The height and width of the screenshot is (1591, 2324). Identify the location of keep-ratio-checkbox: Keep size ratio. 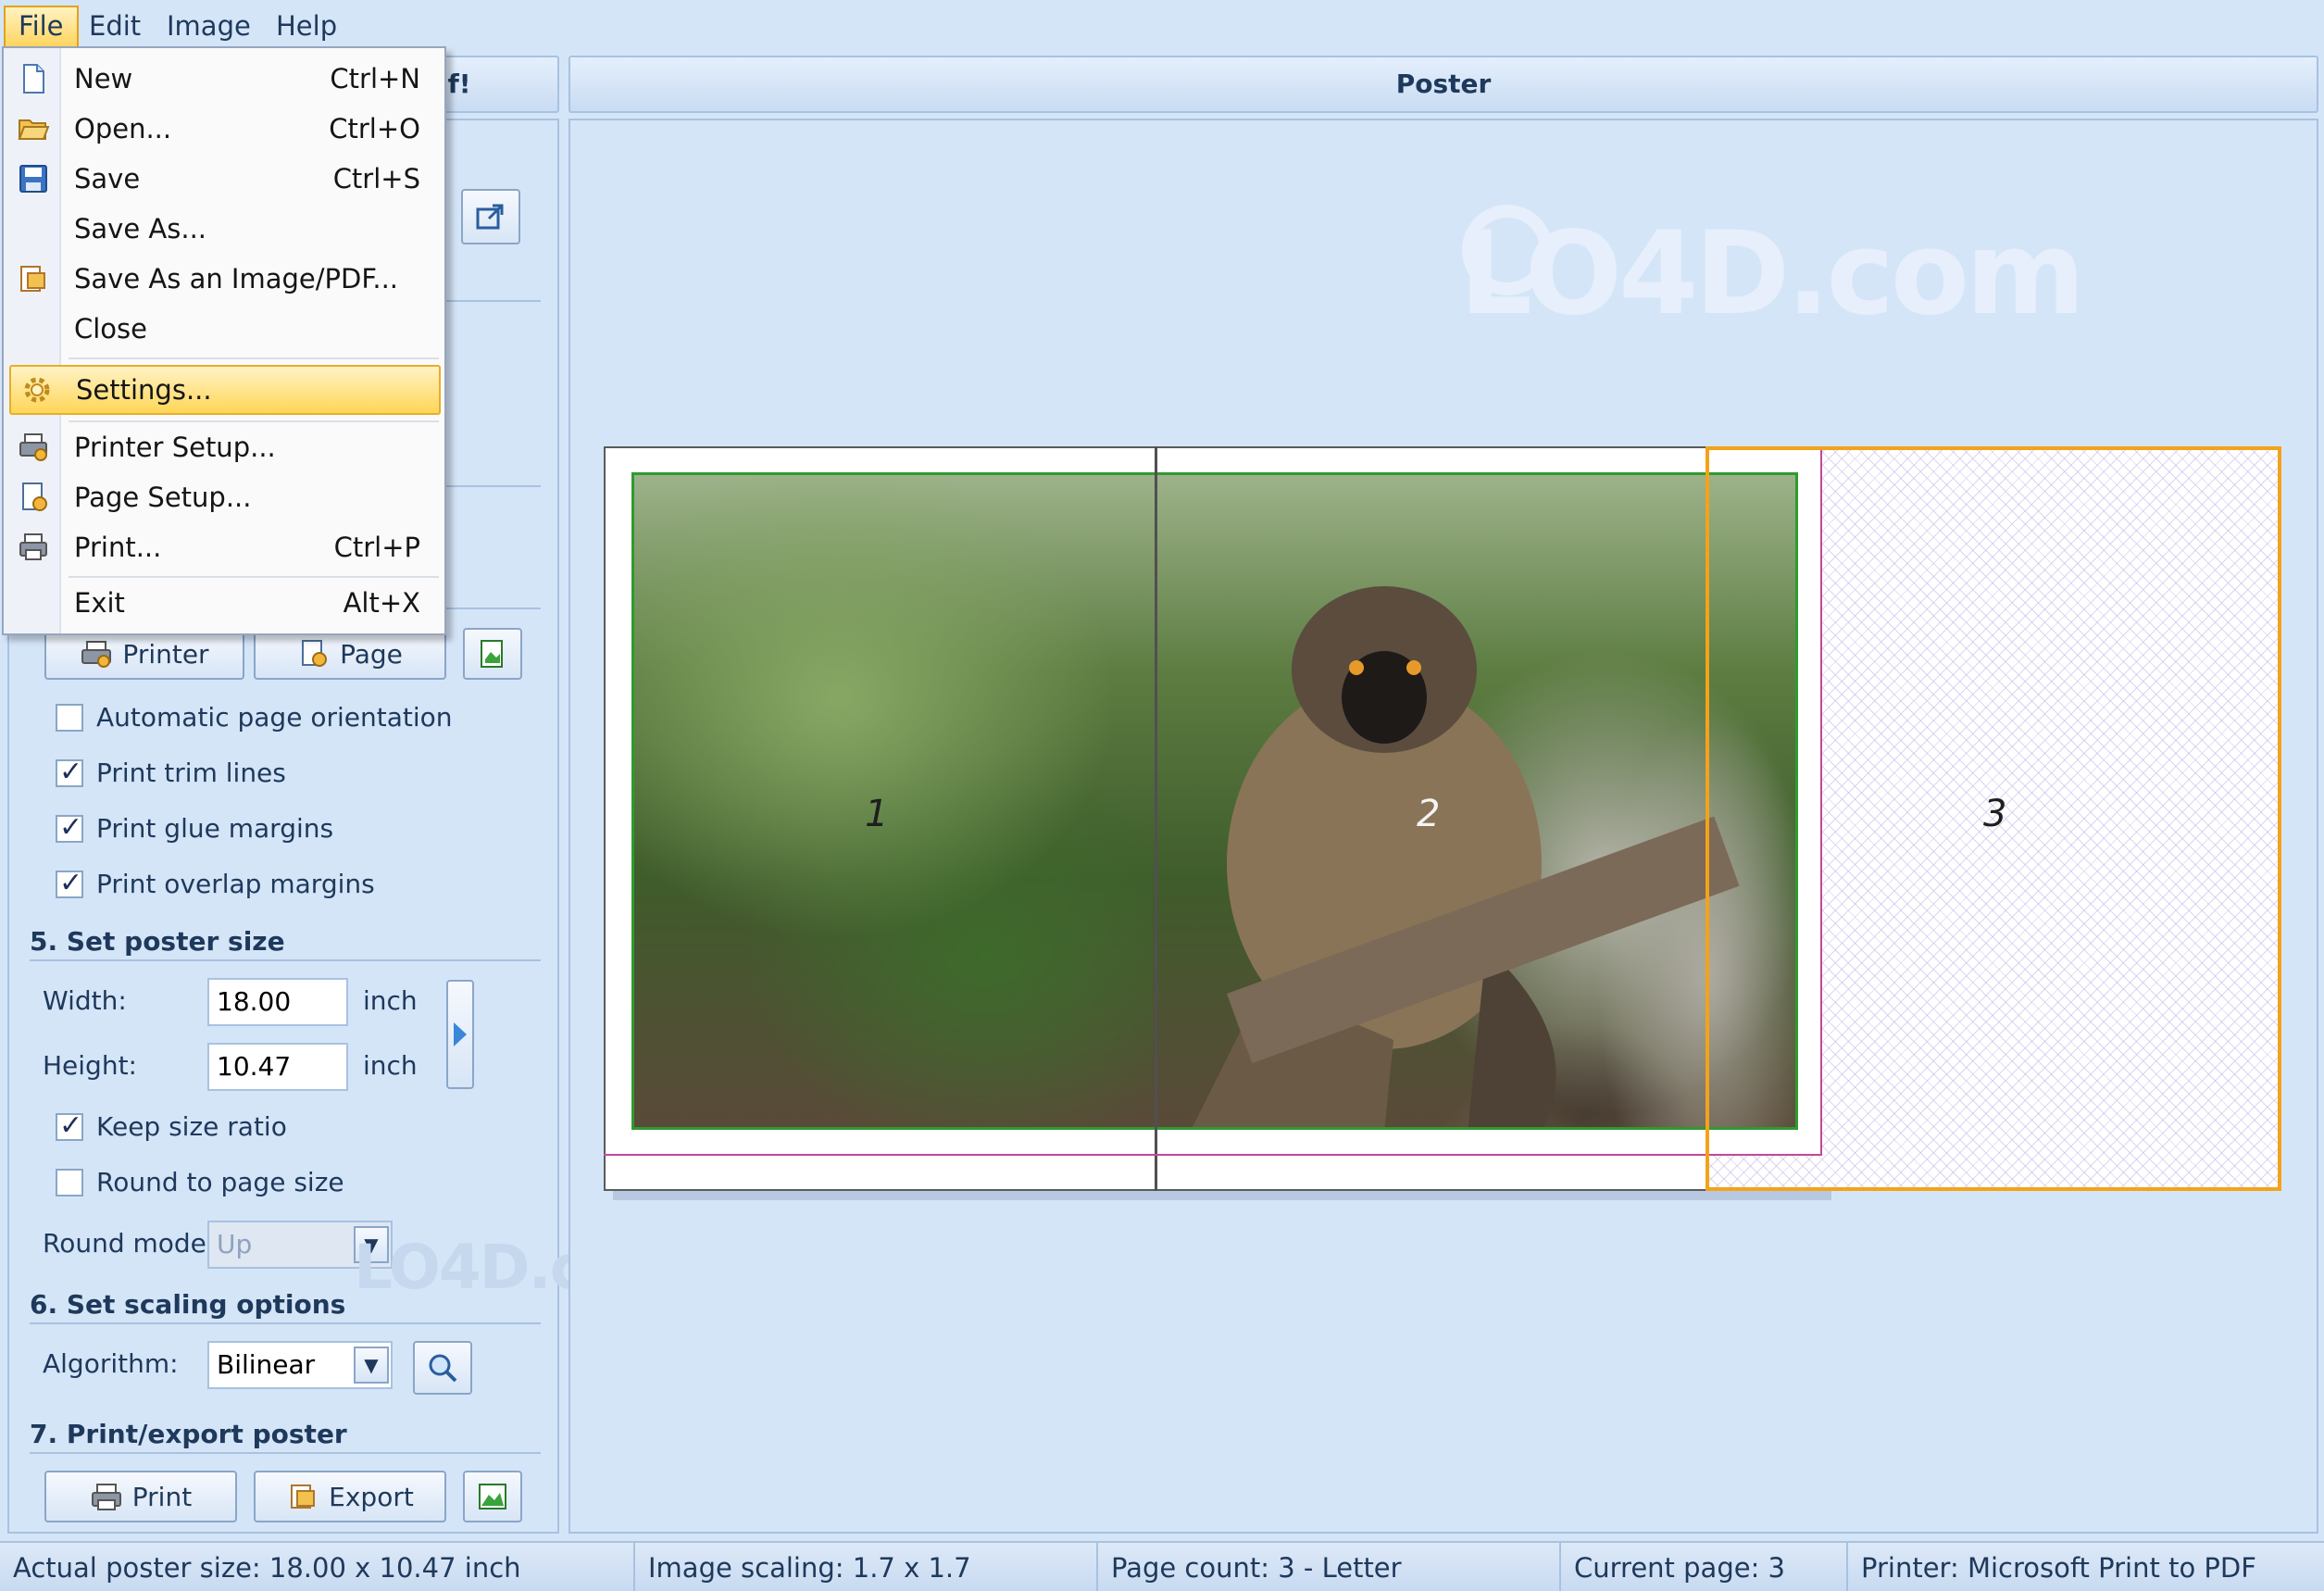
(171, 1125).